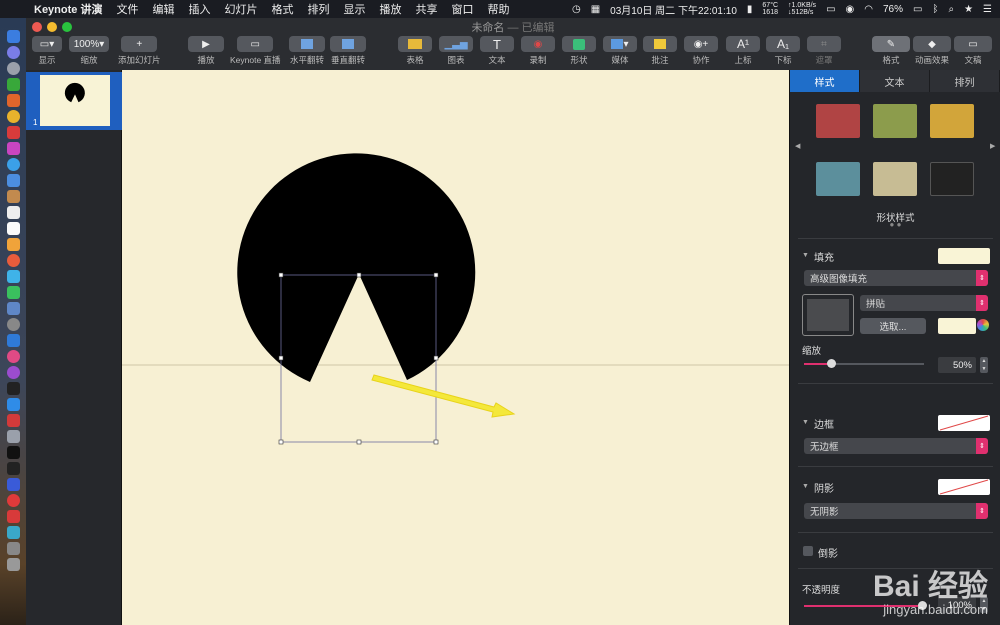 The height and width of the screenshot is (625, 1000). What do you see at coordinates (864, 363) in the screenshot?
I see `scale-slider-track` at bounding box center [864, 363].